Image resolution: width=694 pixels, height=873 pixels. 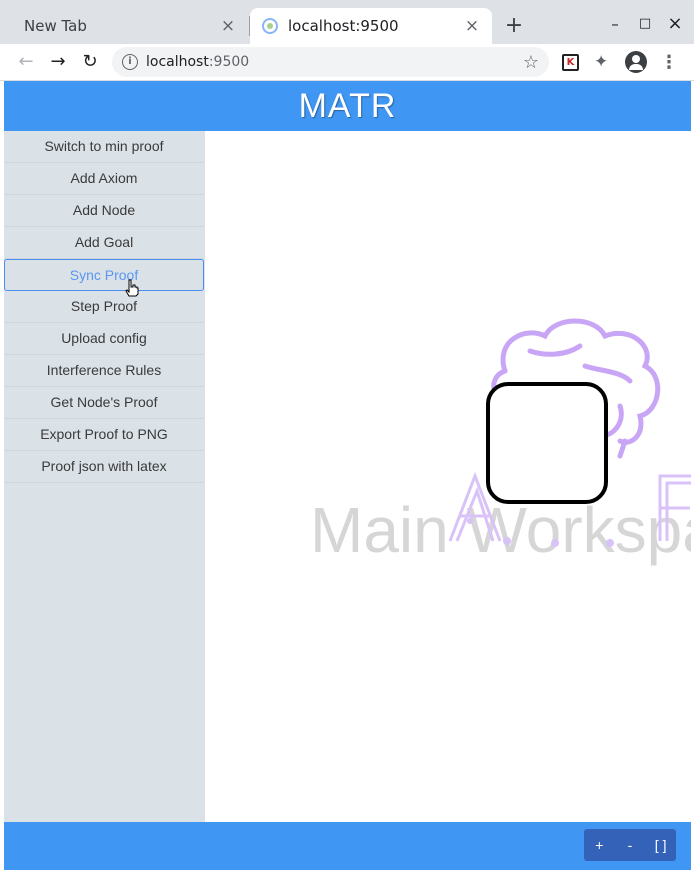 I want to click on zoom-controls: + - [ ], so click(x=630, y=845).